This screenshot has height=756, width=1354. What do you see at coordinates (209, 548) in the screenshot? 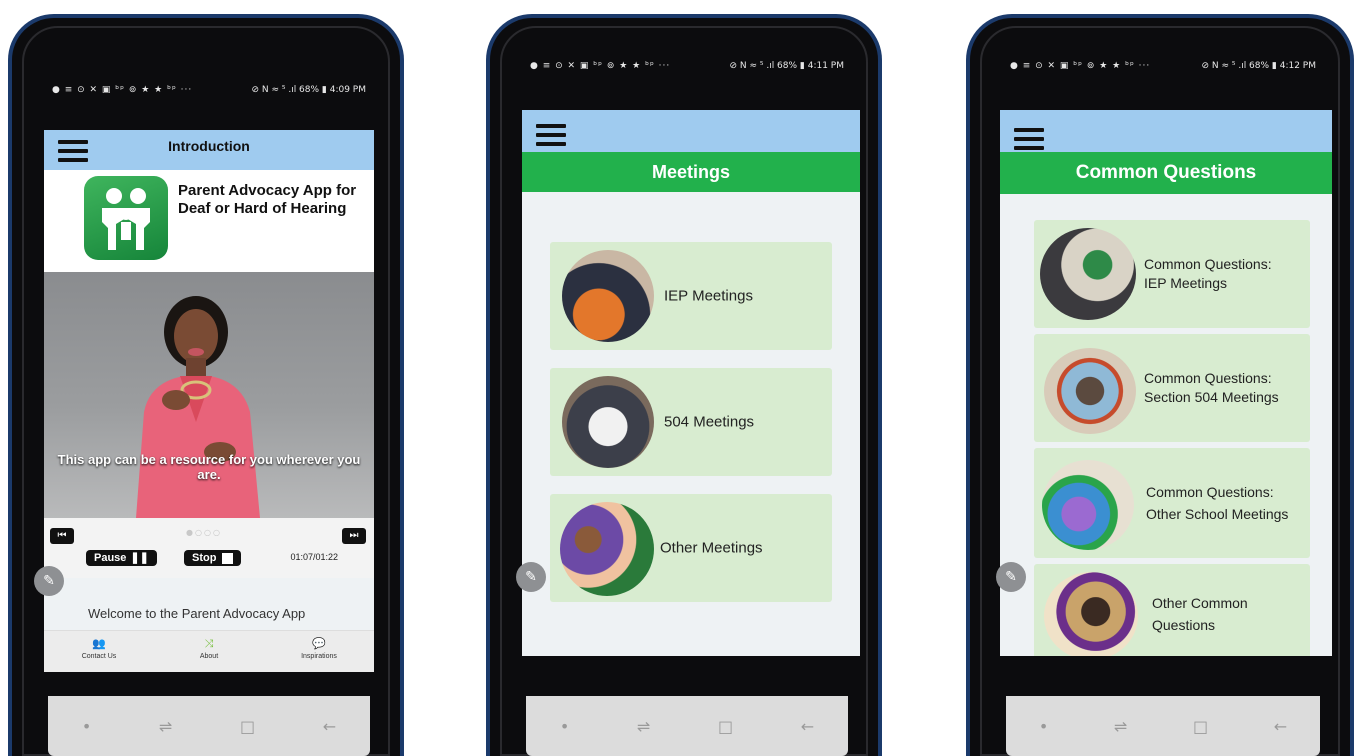
I see `video-controls: ⏮ ●○○○ ⏭ Pause ❚❚ Stop 01:07/01:22` at bounding box center [209, 548].